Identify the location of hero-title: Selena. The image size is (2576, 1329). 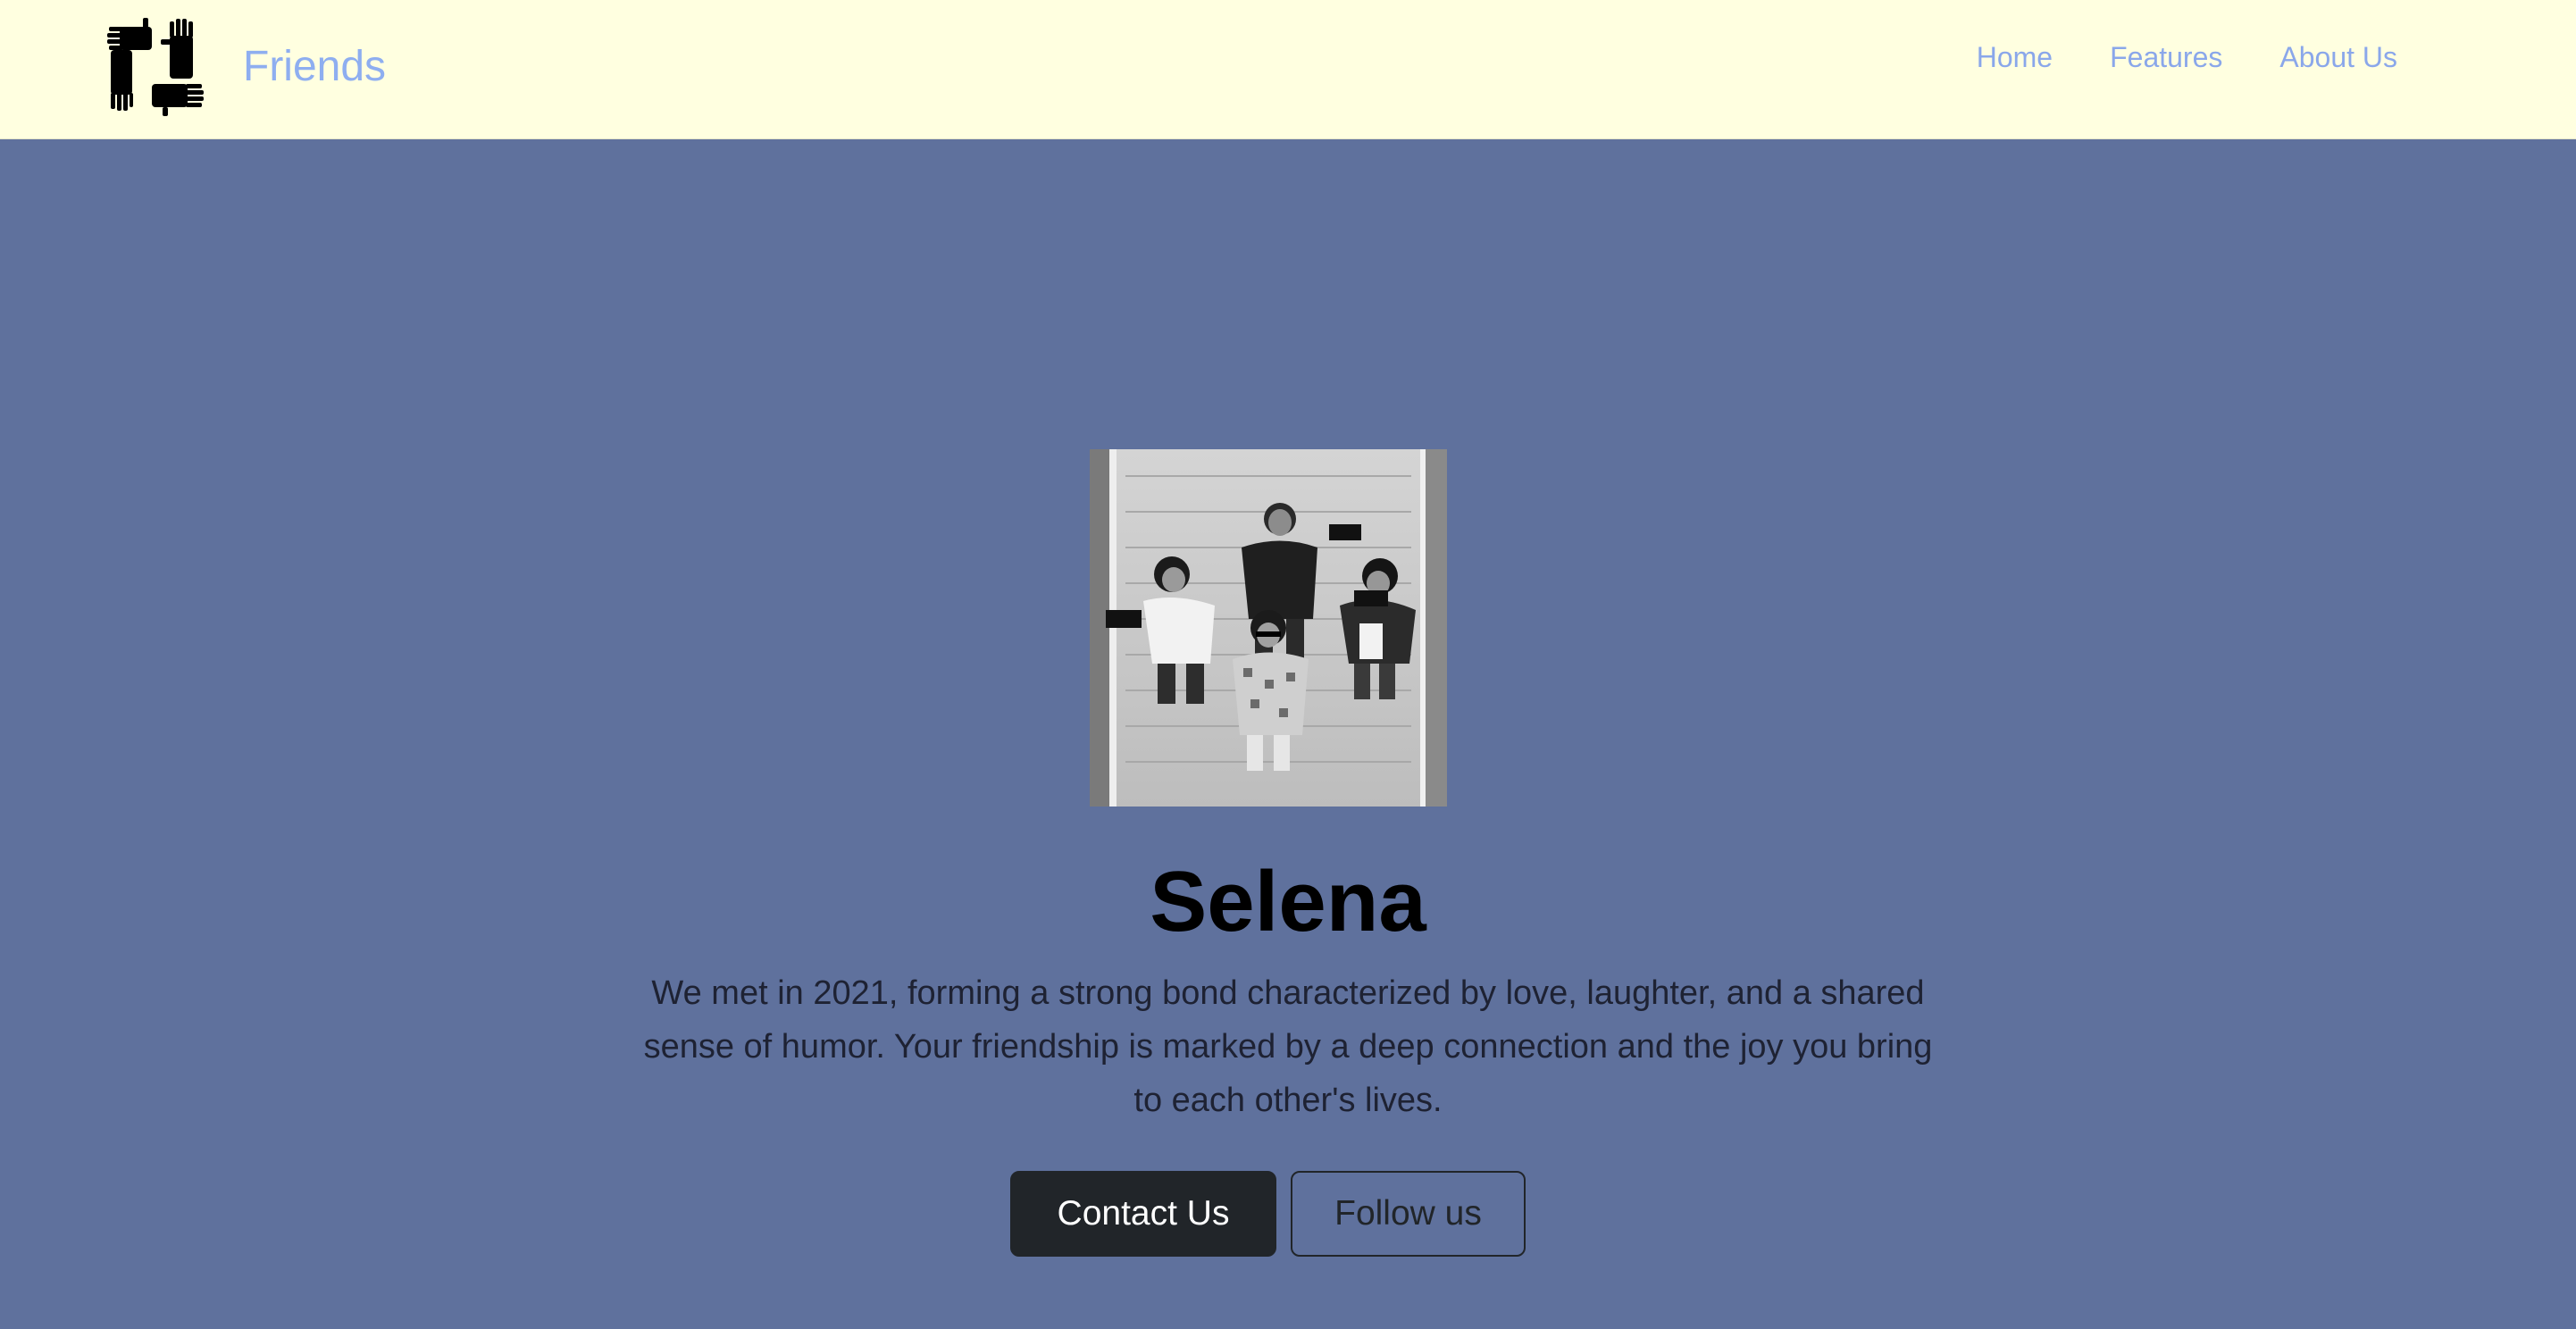
(1288, 901).